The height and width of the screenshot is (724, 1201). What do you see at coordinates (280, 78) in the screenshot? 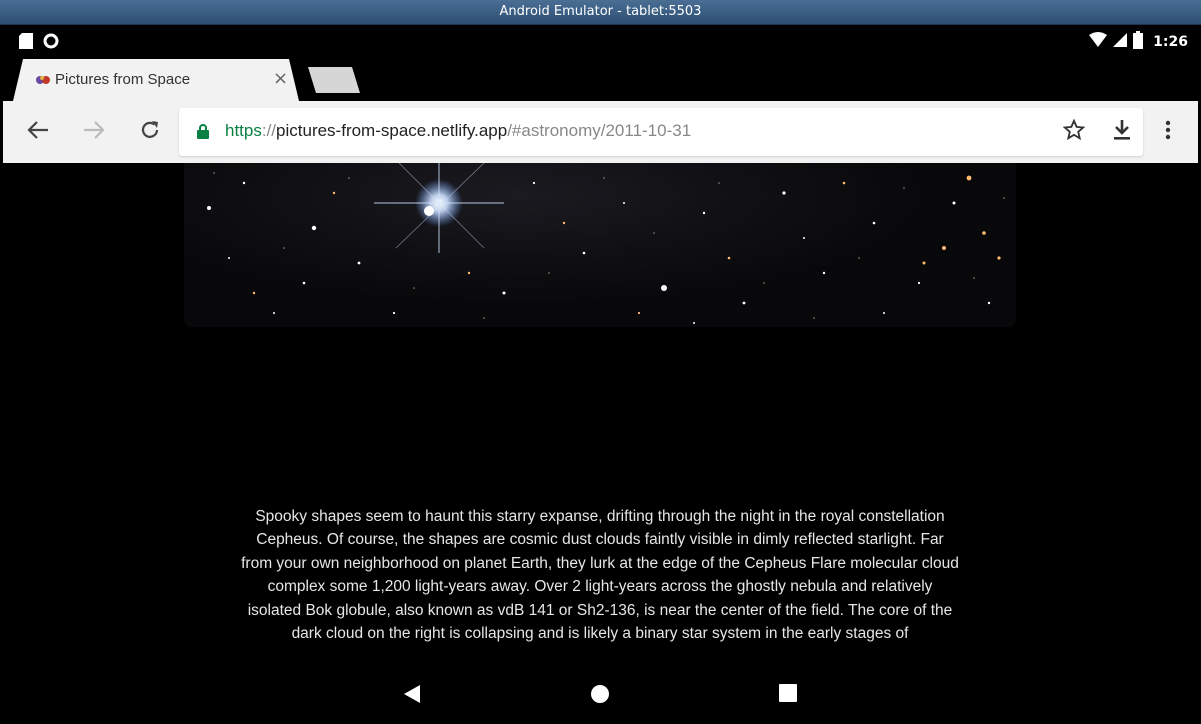
I see `close-icon: ×` at bounding box center [280, 78].